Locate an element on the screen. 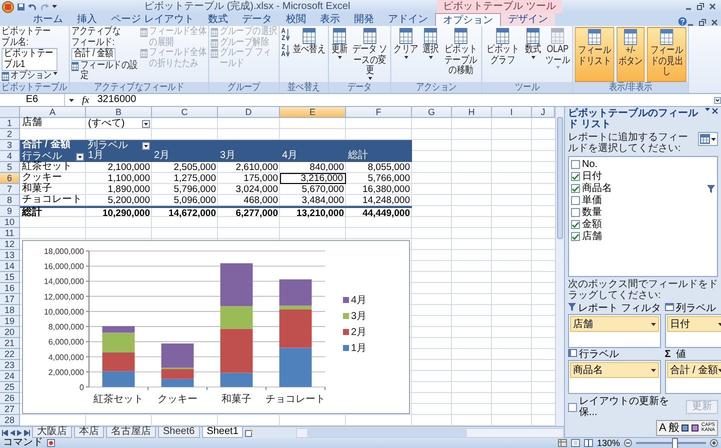 The width and height of the screenshot is (721, 448). ribbon-tab: 校閲 is located at coordinates (295, 19).